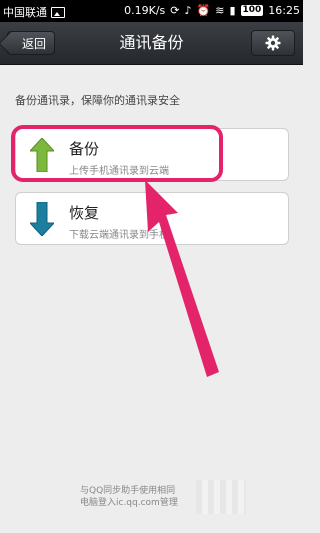 This screenshot has width=320, height=533. What do you see at coordinates (129, 503) in the screenshot?
I see `footer-line-2: 电脑登入ic.qq.com管理` at bounding box center [129, 503].